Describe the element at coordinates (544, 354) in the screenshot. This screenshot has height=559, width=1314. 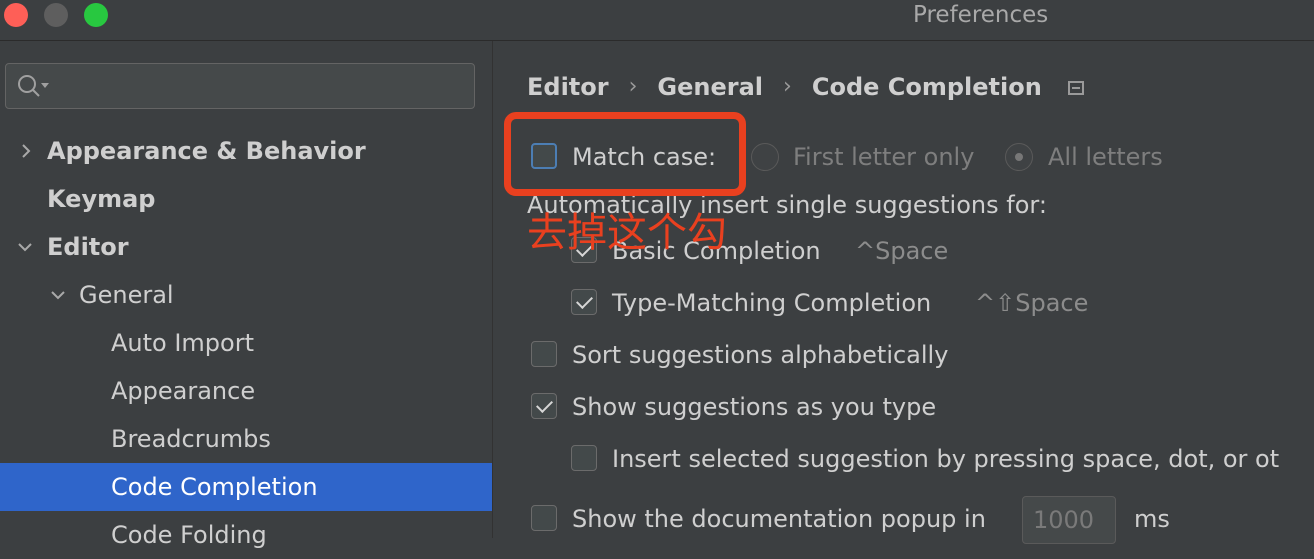
I see `sort-alphabetically-checkbox` at that location.